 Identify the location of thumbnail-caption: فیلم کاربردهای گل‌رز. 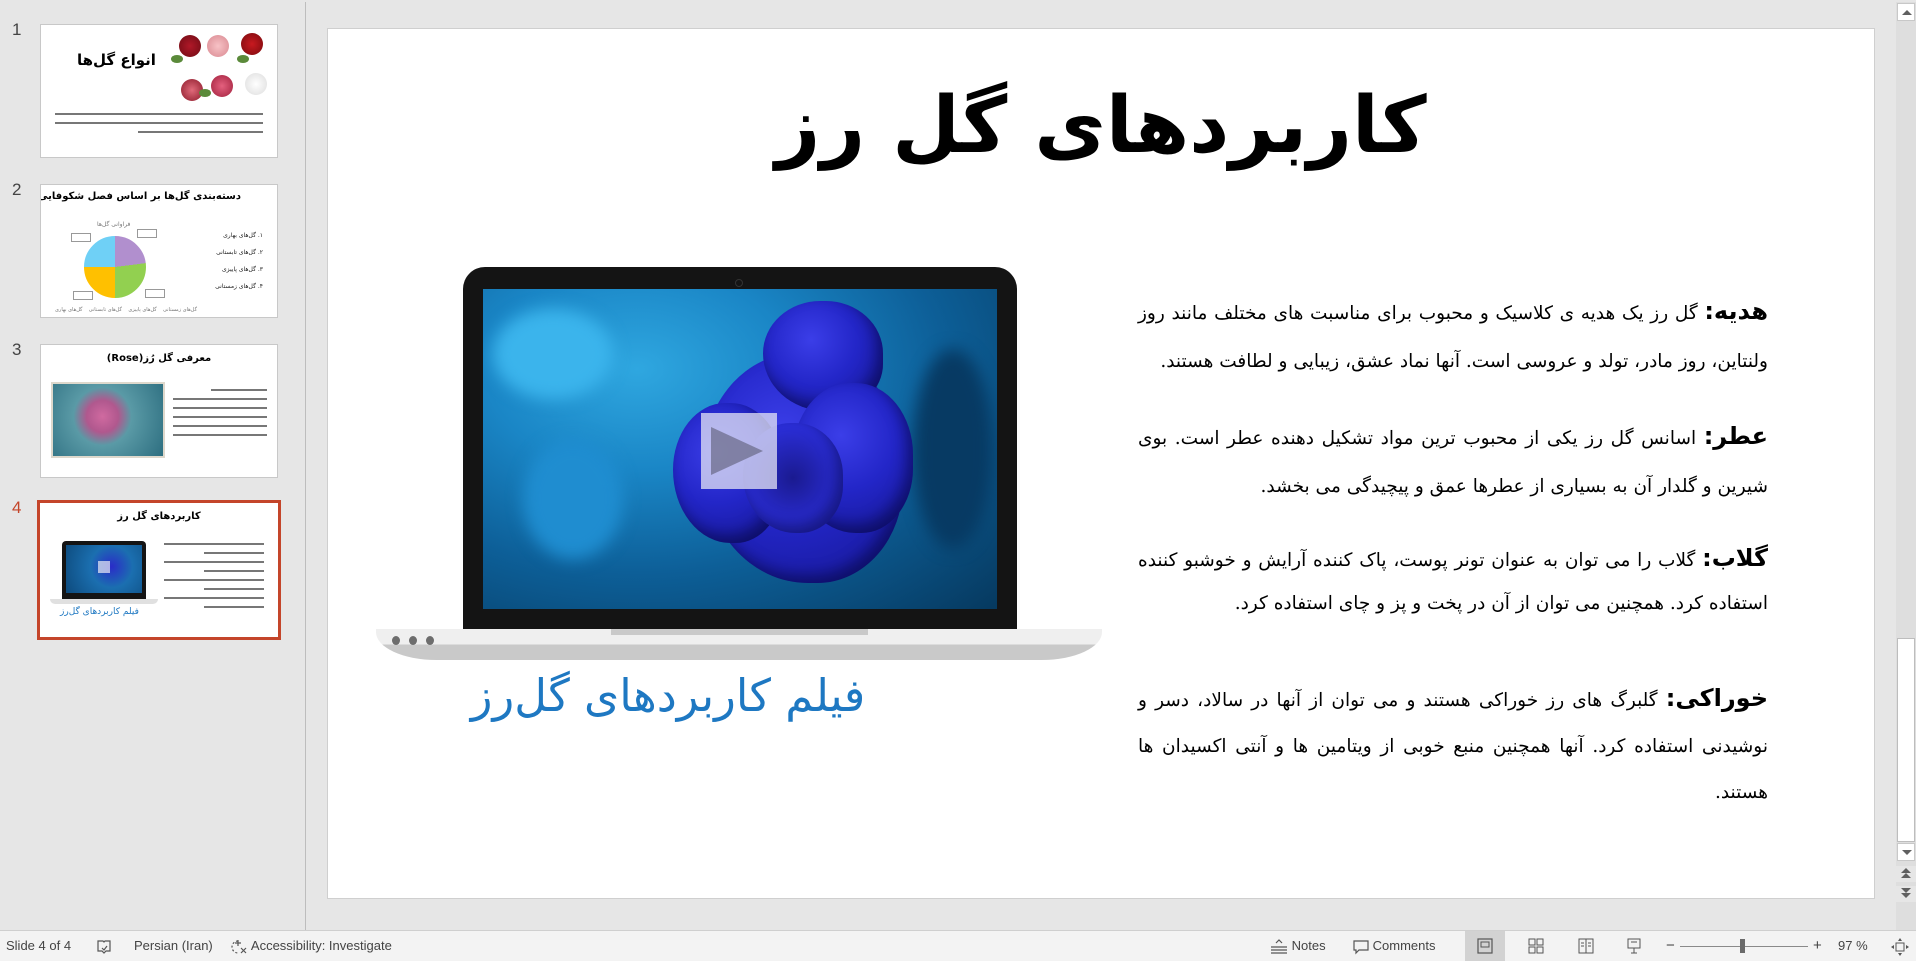
(99, 612).